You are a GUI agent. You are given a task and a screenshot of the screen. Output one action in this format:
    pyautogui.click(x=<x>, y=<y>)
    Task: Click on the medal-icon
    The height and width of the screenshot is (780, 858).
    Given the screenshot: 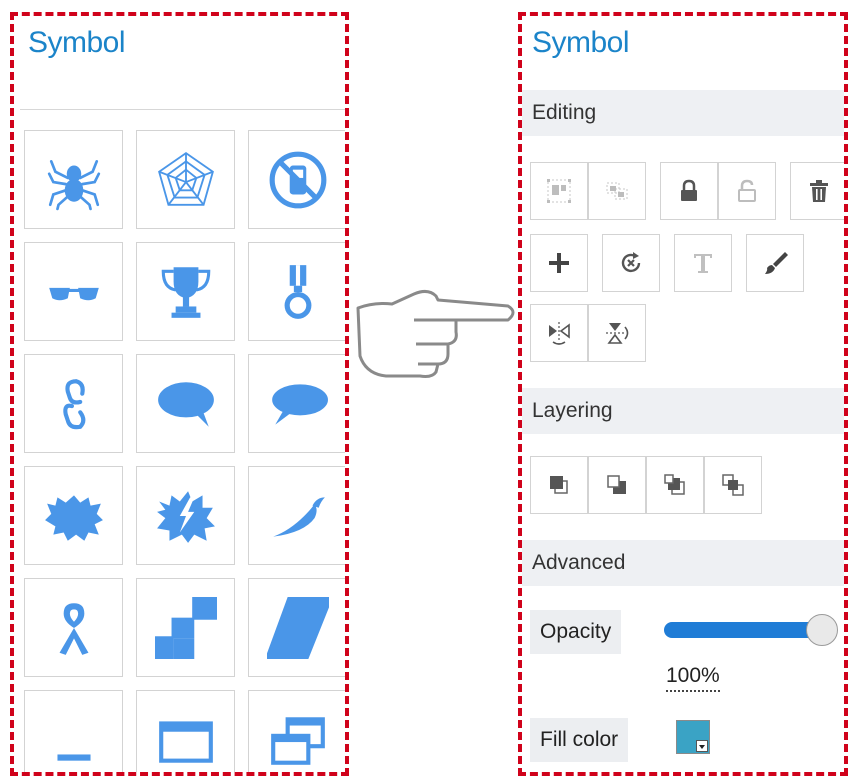 What is the action you would take?
    pyautogui.click(x=297, y=291)
    